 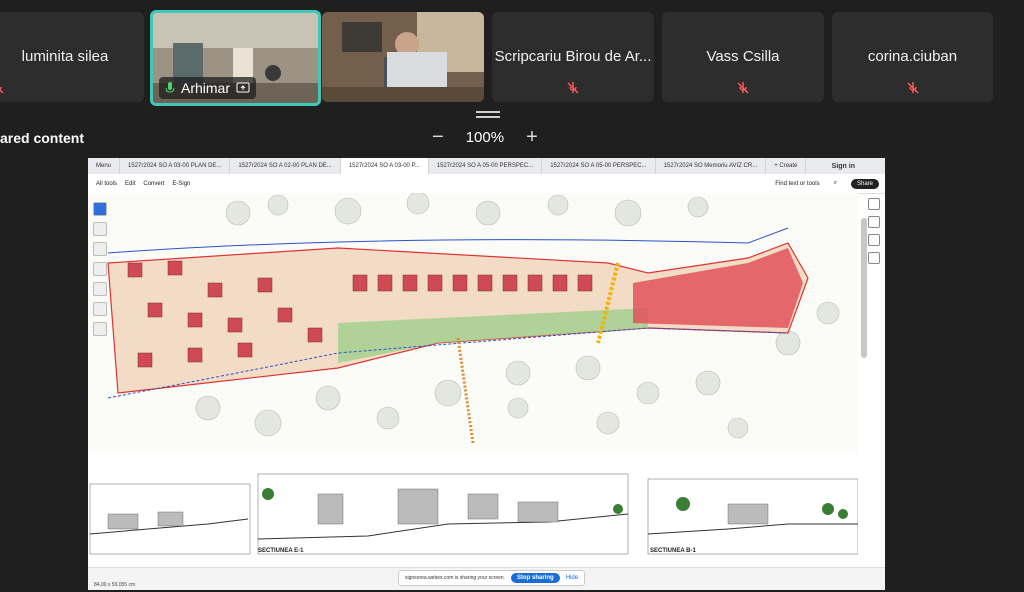 What do you see at coordinates (874, 240) in the screenshot?
I see `pages-icon` at bounding box center [874, 240].